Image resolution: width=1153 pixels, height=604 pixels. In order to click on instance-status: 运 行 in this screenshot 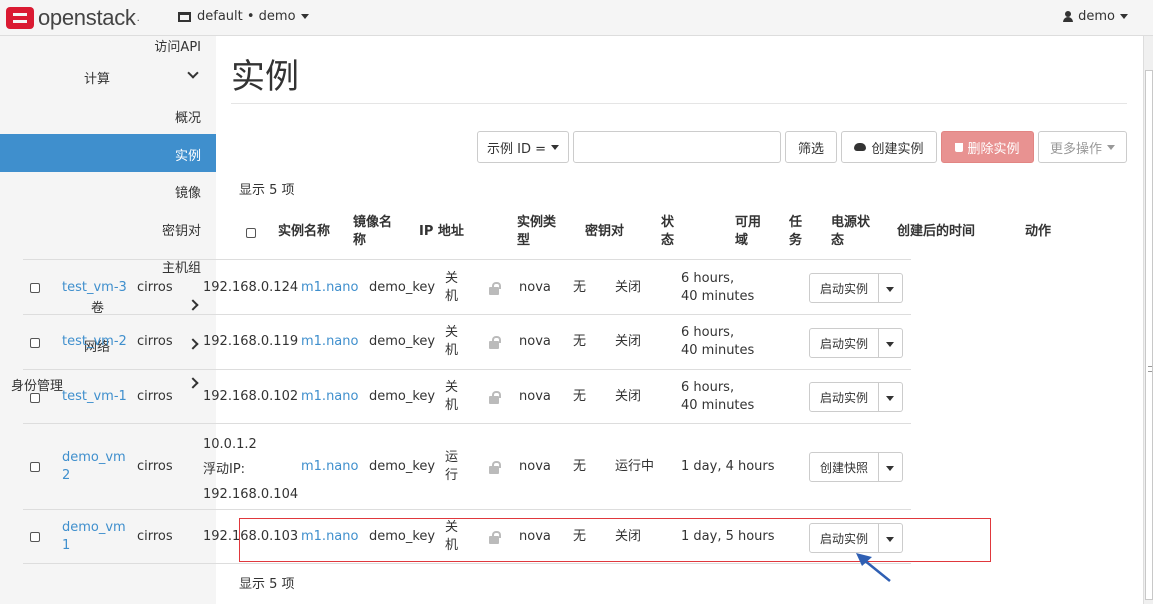, I will do `click(451, 467)`.